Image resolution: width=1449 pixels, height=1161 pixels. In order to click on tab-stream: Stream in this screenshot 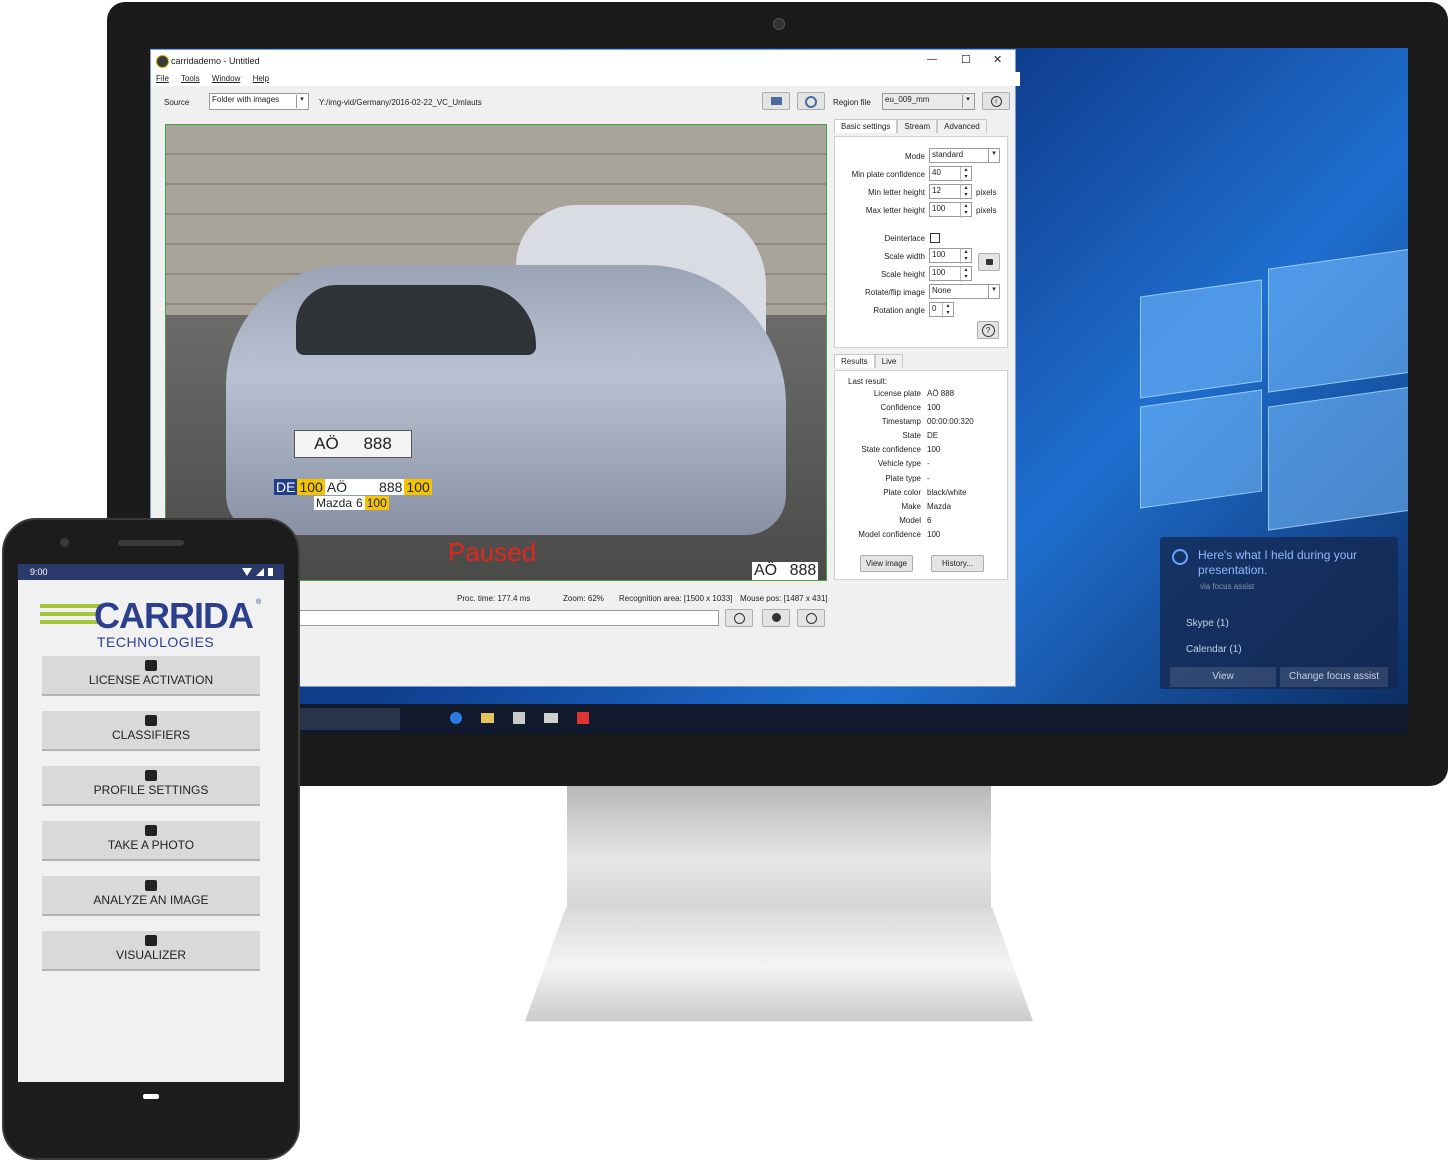, I will do `click(917, 126)`.